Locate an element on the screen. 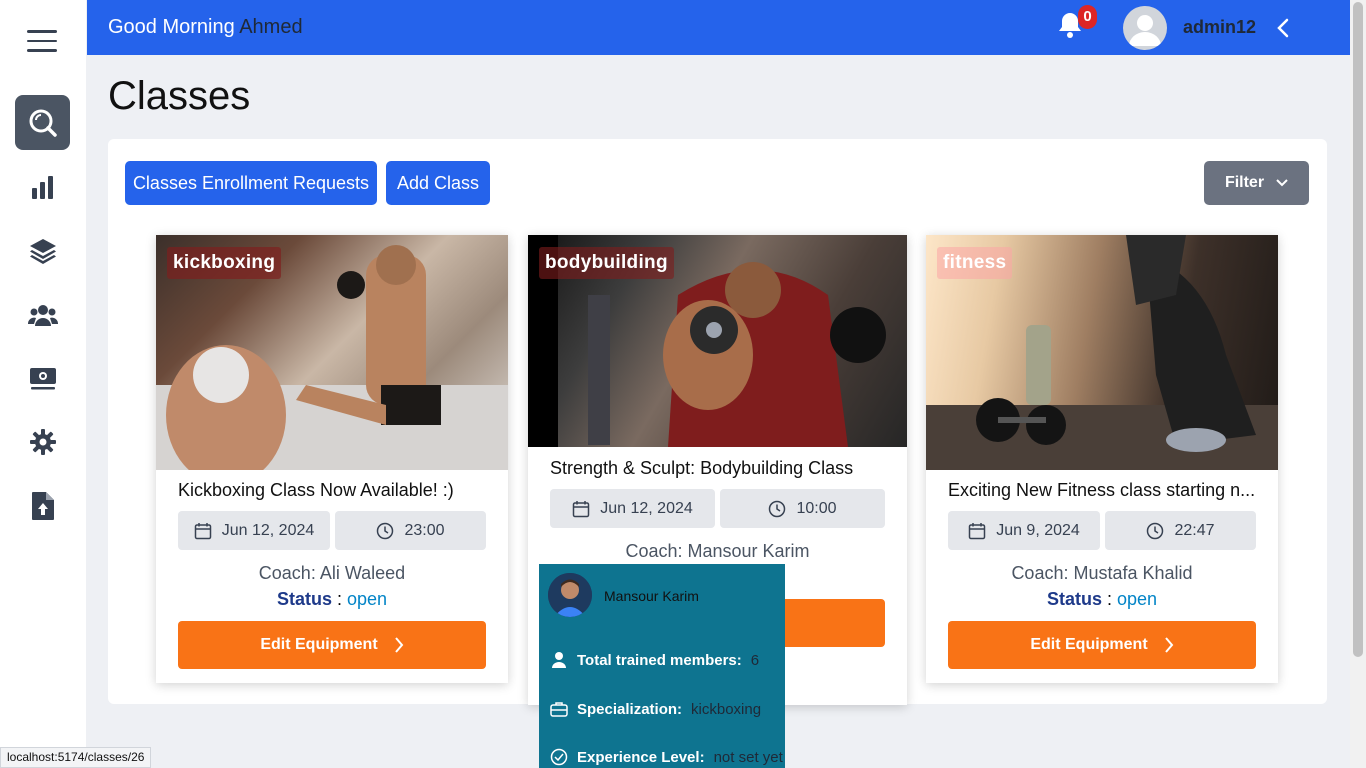 The image size is (1366, 768). scrollbar-thumb is located at coordinates (1358, 329).